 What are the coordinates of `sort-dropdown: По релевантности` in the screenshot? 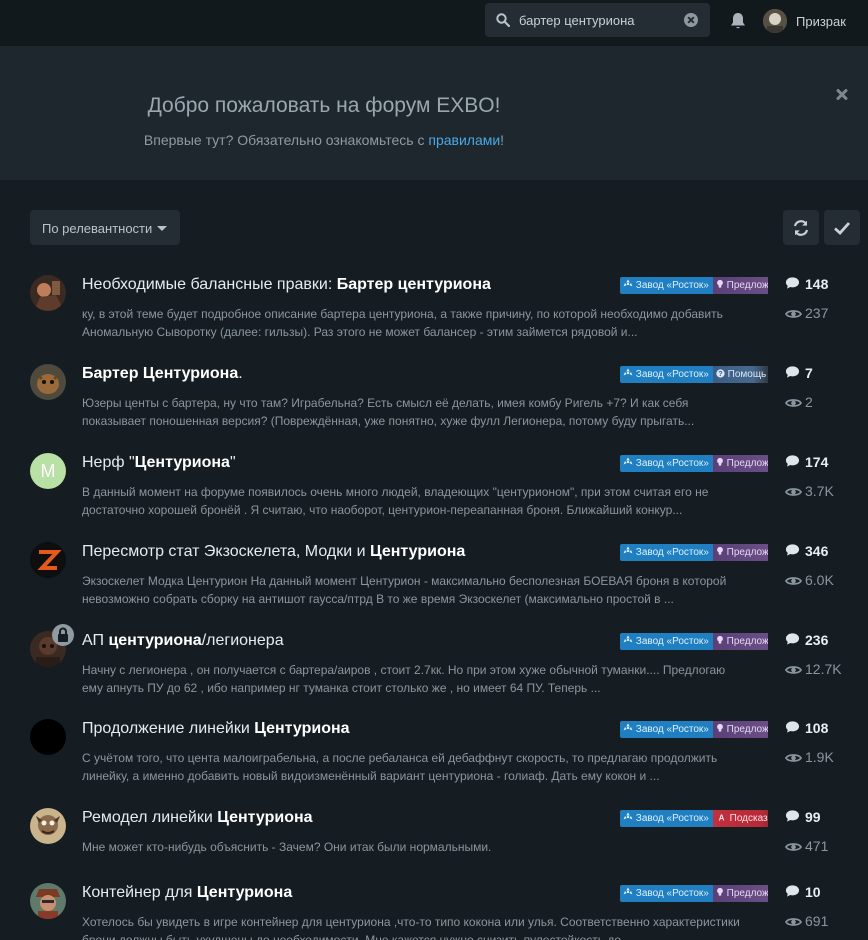 It's located at (105, 227).